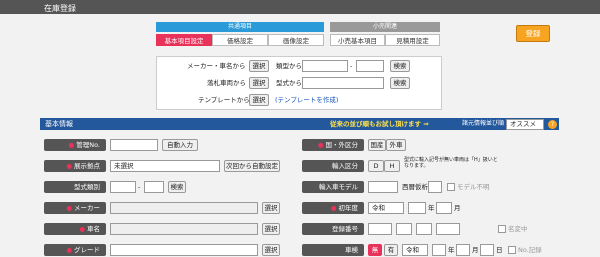  I want to click on car-name-label: ● 車名, so click(75, 229).